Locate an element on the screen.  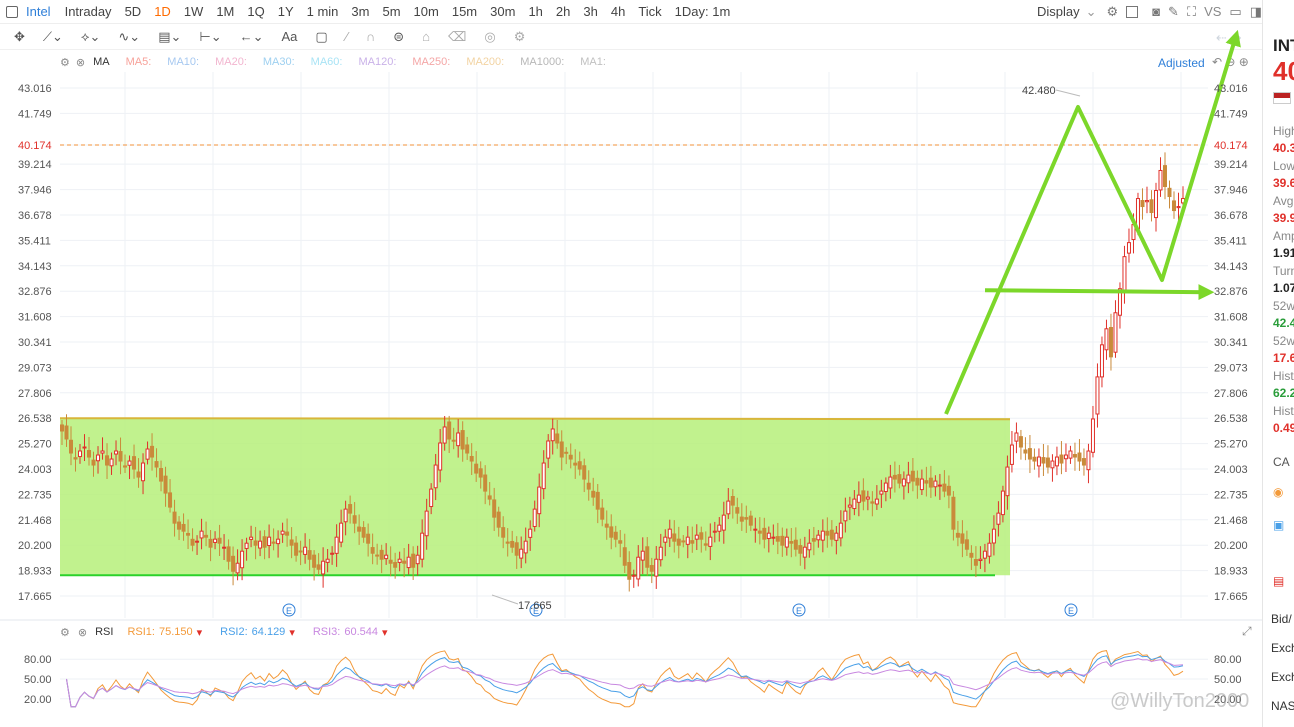
y-tick-label: 25.270 is located at coordinates (35, 445).